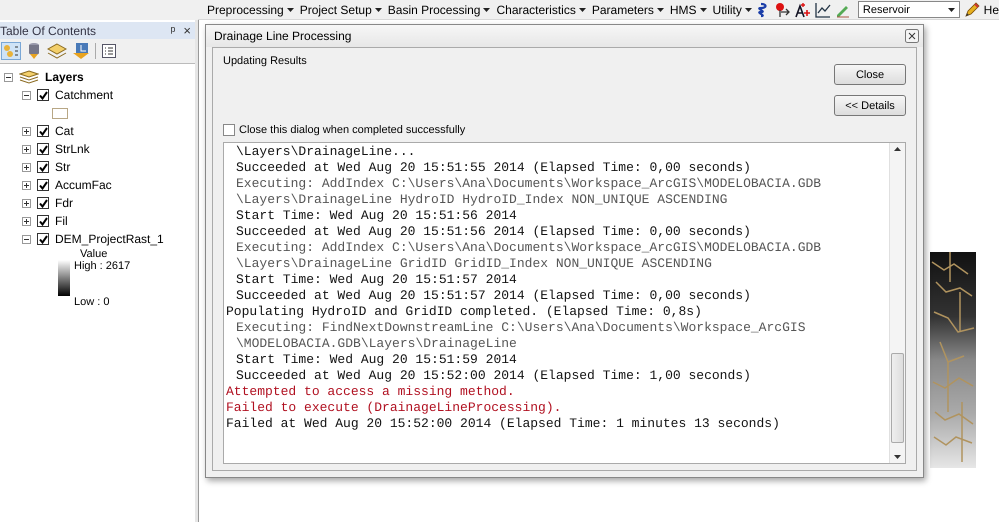 This screenshot has height=522, width=999. I want to click on dialog-button: Close, so click(870, 74).